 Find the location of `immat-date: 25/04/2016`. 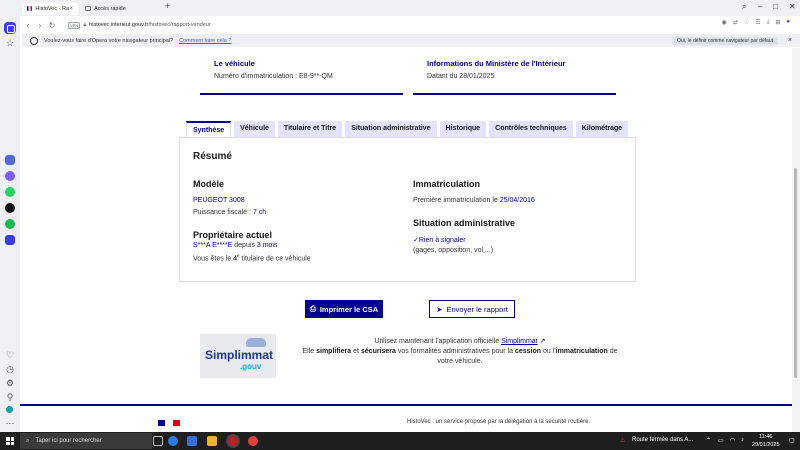

immat-date: 25/04/2016 is located at coordinates (517, 200).